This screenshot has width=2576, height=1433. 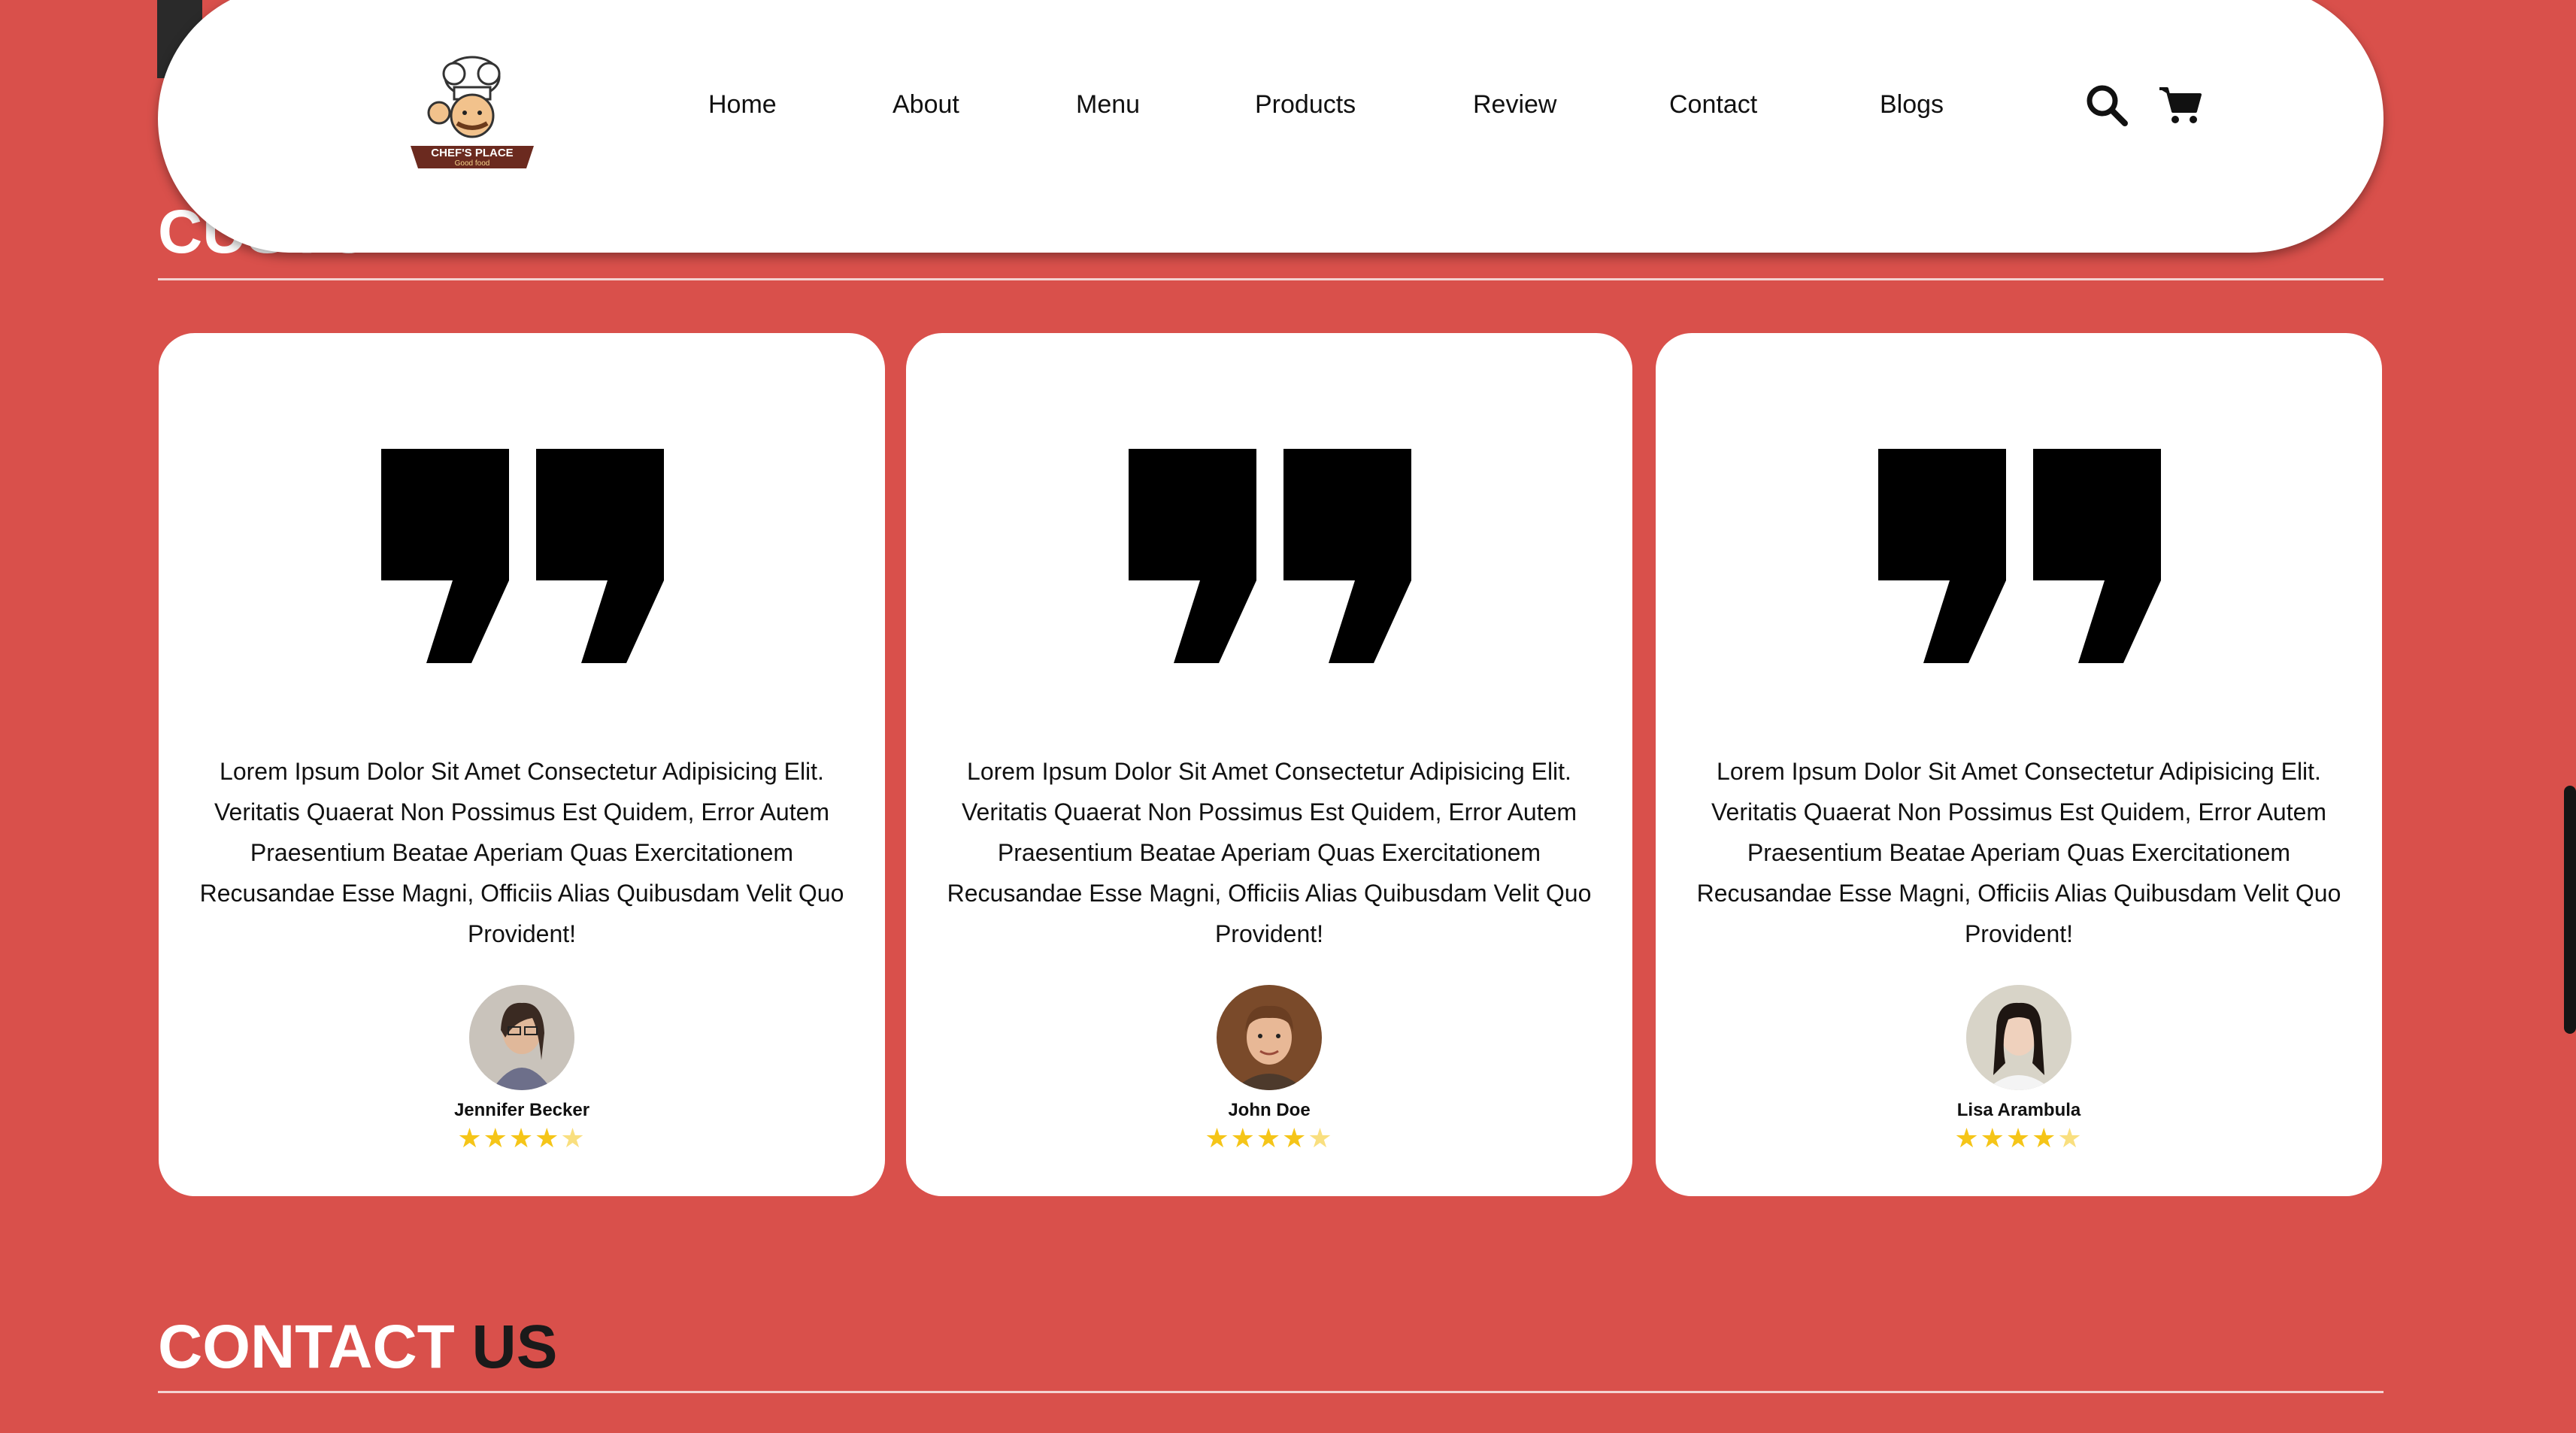 What do you see at coordinates (1271, 1392) in the screenshot?
I see `contact-section-divider` at bounding box center [1271, 1392].